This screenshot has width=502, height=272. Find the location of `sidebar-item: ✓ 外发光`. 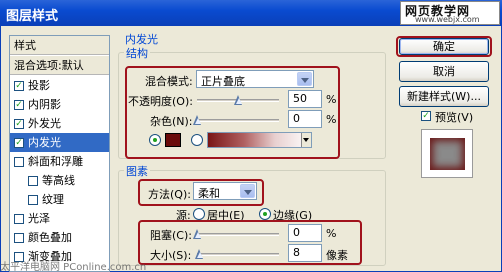

sidebar-item: ✓ 外发光 is located at coordinates (59, 123).